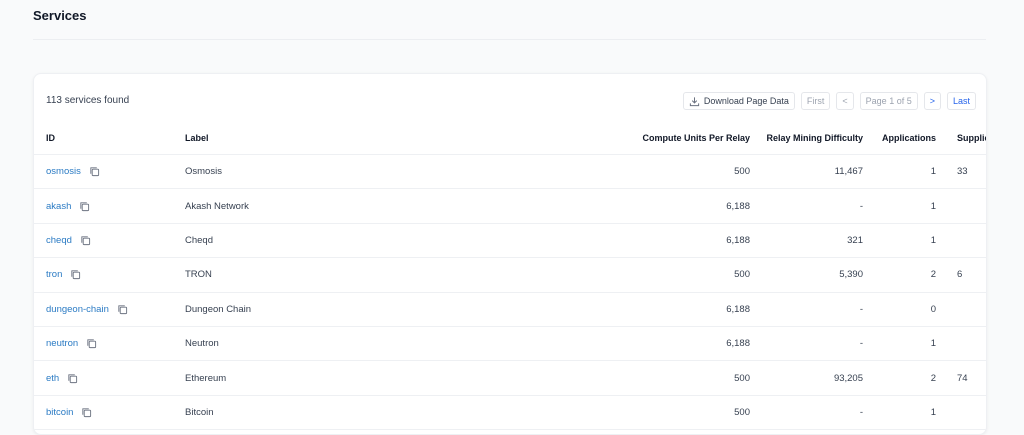 Image resolution: width=1024 pixels, height=435 pixels. Describe the element at coordinates (746, 101) in the screenshot. I see `download-button-label: Download Page Data` at that location.